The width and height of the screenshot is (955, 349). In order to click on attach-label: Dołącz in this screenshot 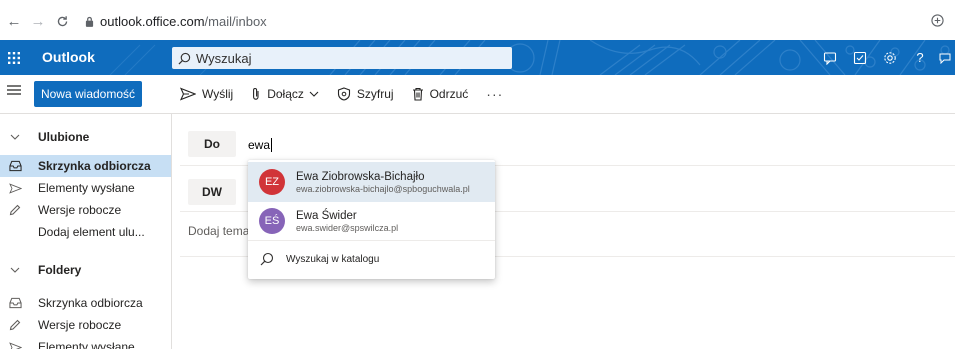, I will do `click(285, 94)`.